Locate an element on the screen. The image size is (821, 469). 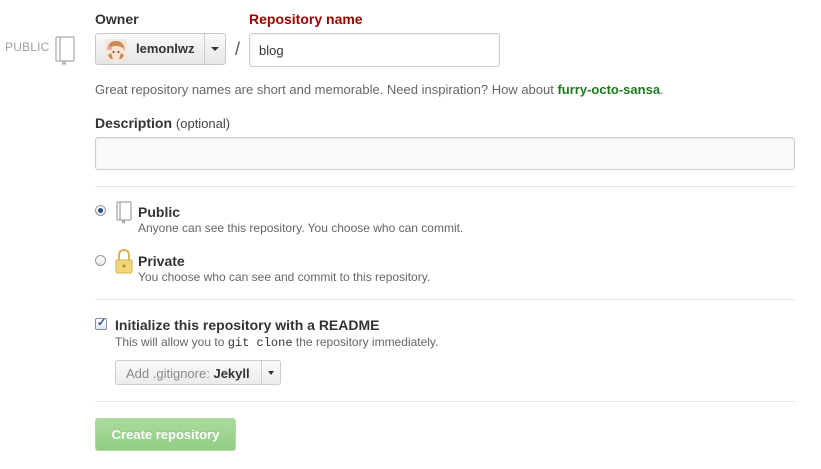
private-radio is located at coordinates (100, 260).